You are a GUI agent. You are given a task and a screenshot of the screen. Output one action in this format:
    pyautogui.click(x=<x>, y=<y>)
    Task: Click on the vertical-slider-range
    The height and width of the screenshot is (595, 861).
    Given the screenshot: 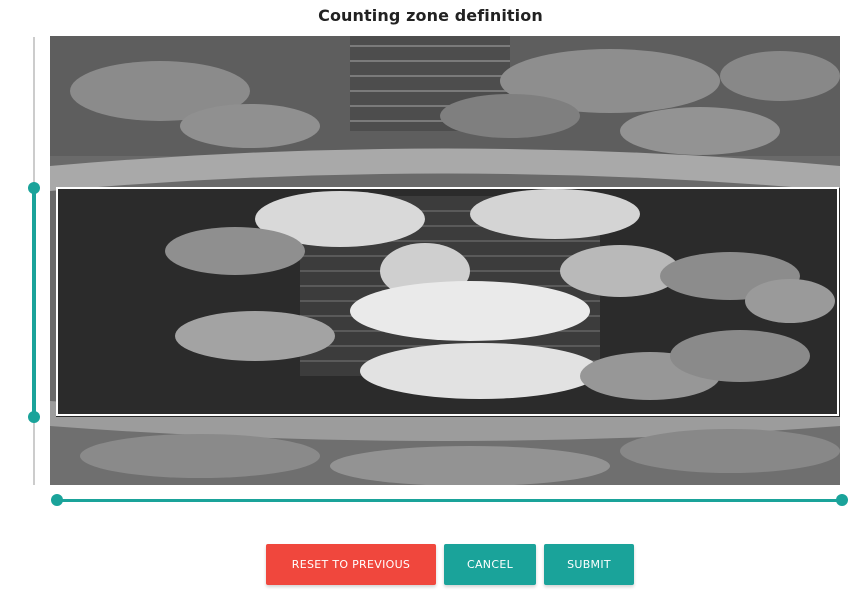 What is the action you would take?
    pyautogui.click(x=34, y=302)
    